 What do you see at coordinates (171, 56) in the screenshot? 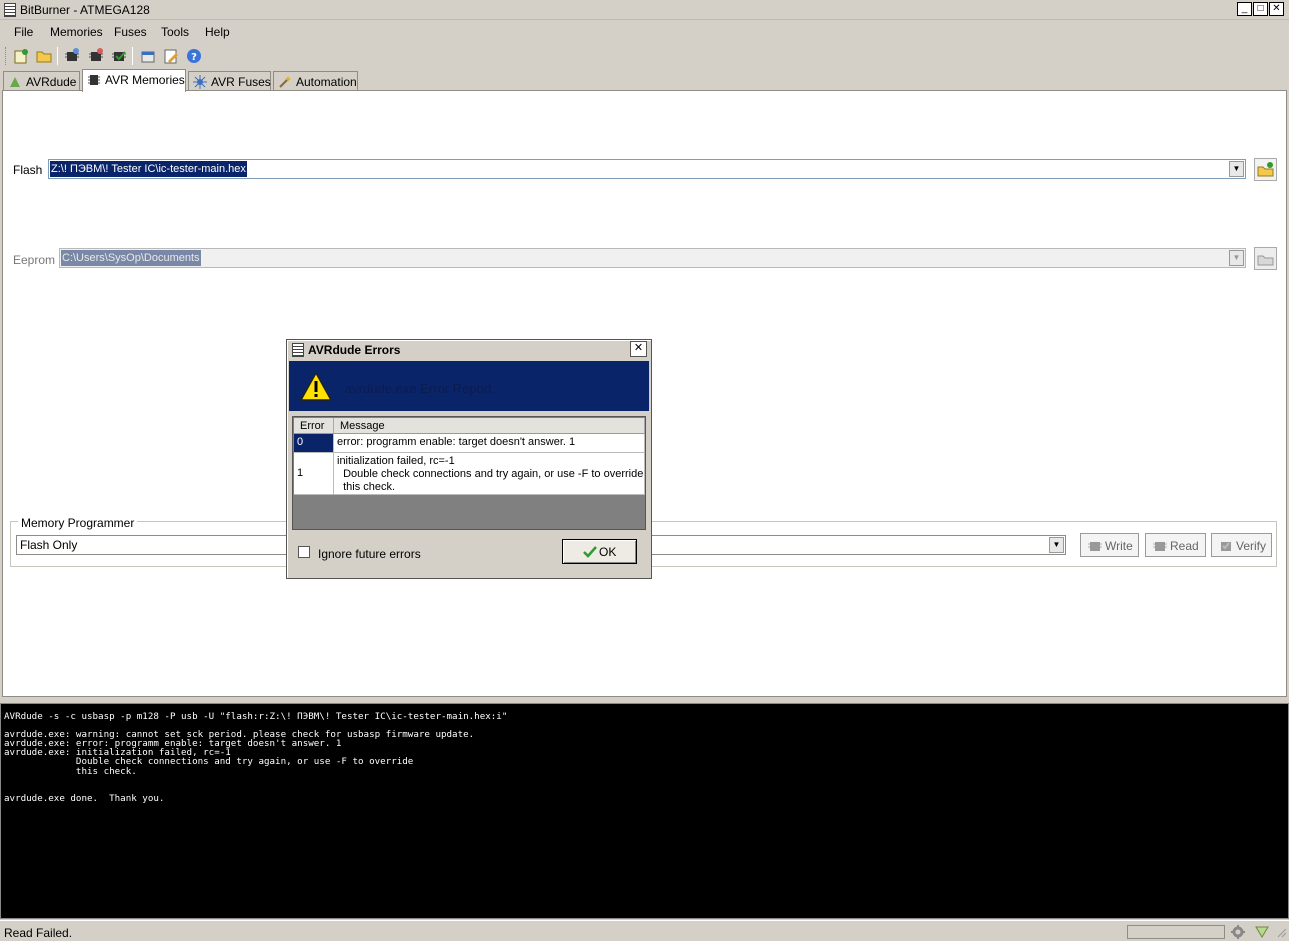
I see `edit-icon` at bounding box center [171, 56].